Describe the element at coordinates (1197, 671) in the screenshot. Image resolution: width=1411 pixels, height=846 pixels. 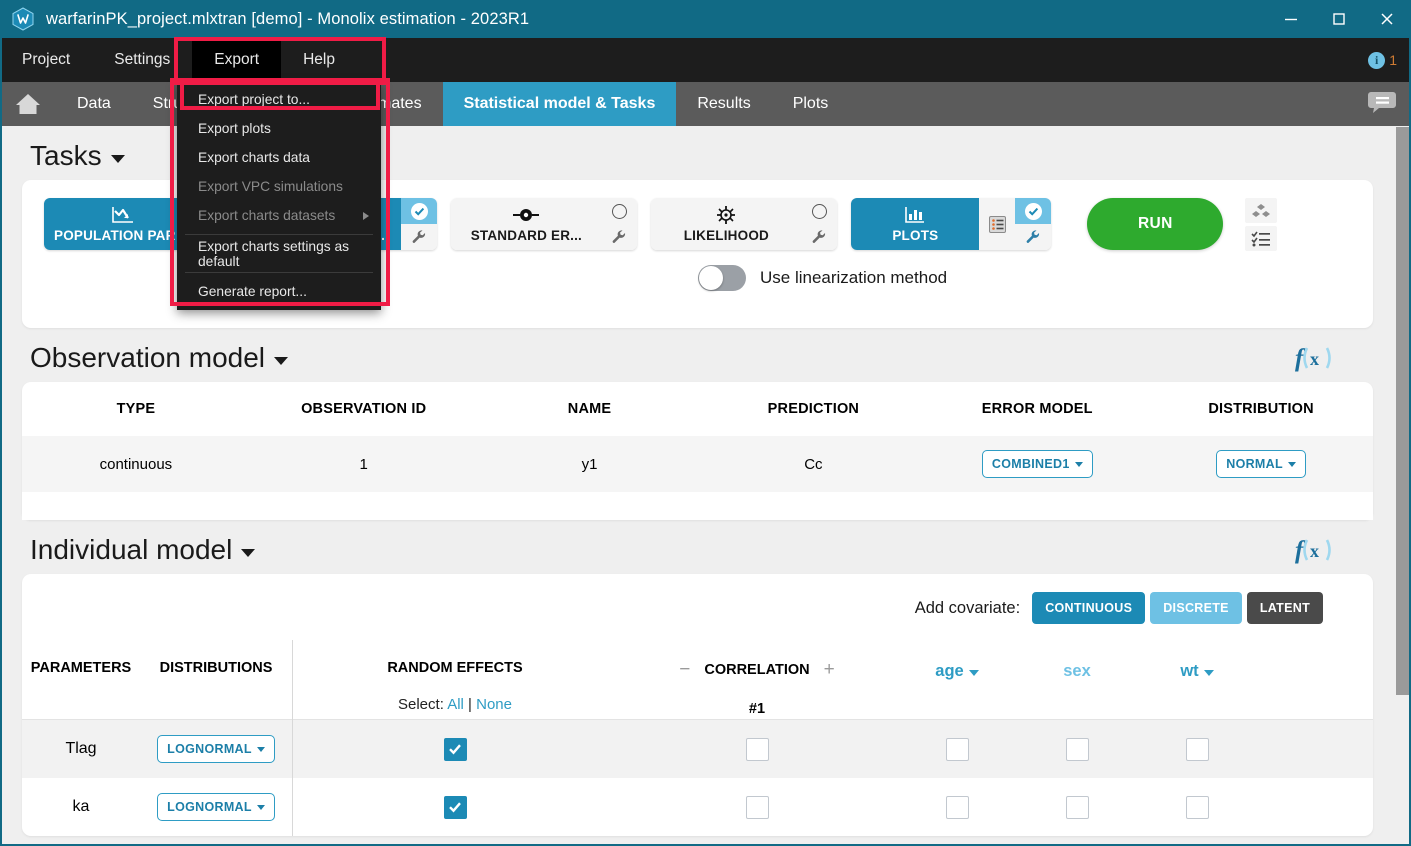
I see `covariate-wt-dropdown: wt` at that location.